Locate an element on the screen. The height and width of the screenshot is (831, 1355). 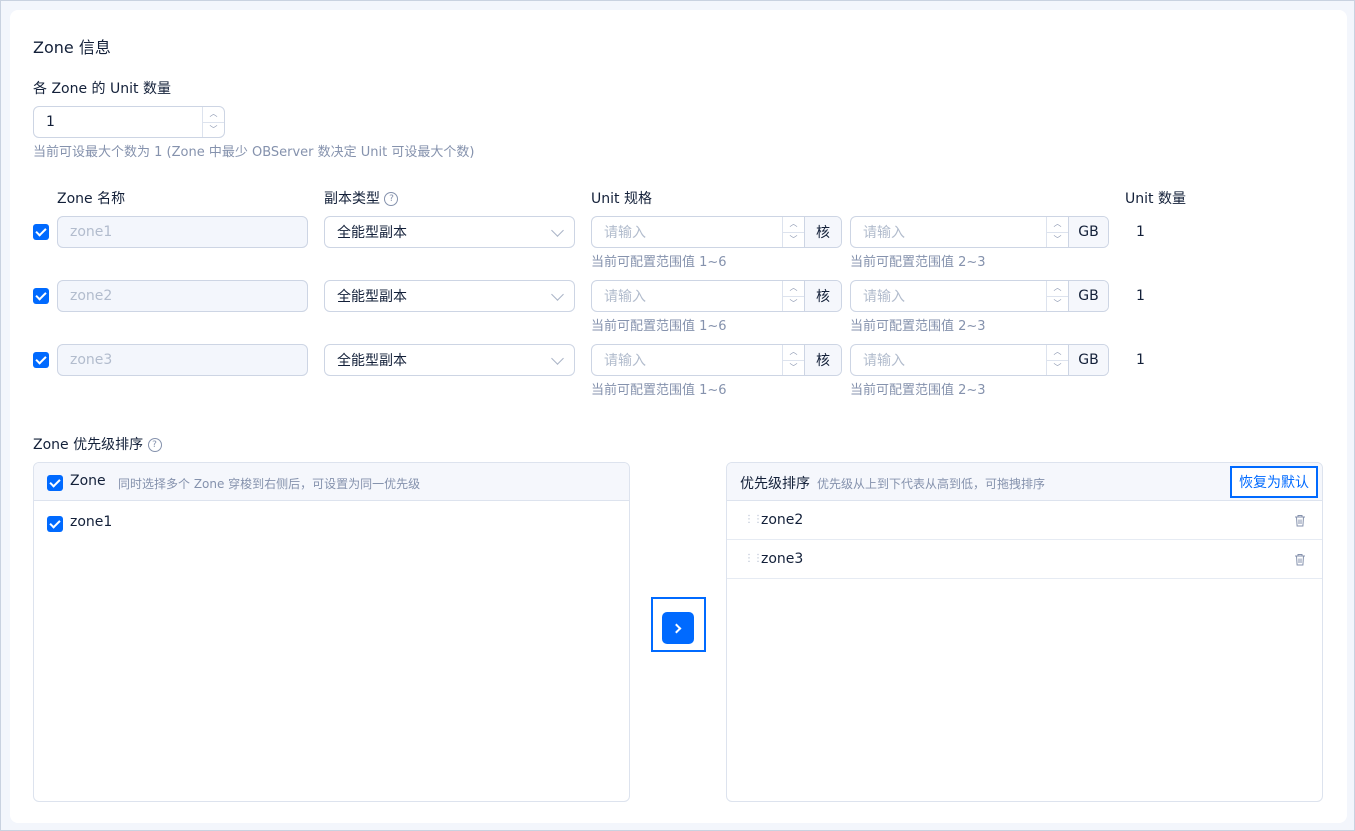
unit-count-label: 各 Zone 的 Unit 数量 is located at coordinates (102, 89).